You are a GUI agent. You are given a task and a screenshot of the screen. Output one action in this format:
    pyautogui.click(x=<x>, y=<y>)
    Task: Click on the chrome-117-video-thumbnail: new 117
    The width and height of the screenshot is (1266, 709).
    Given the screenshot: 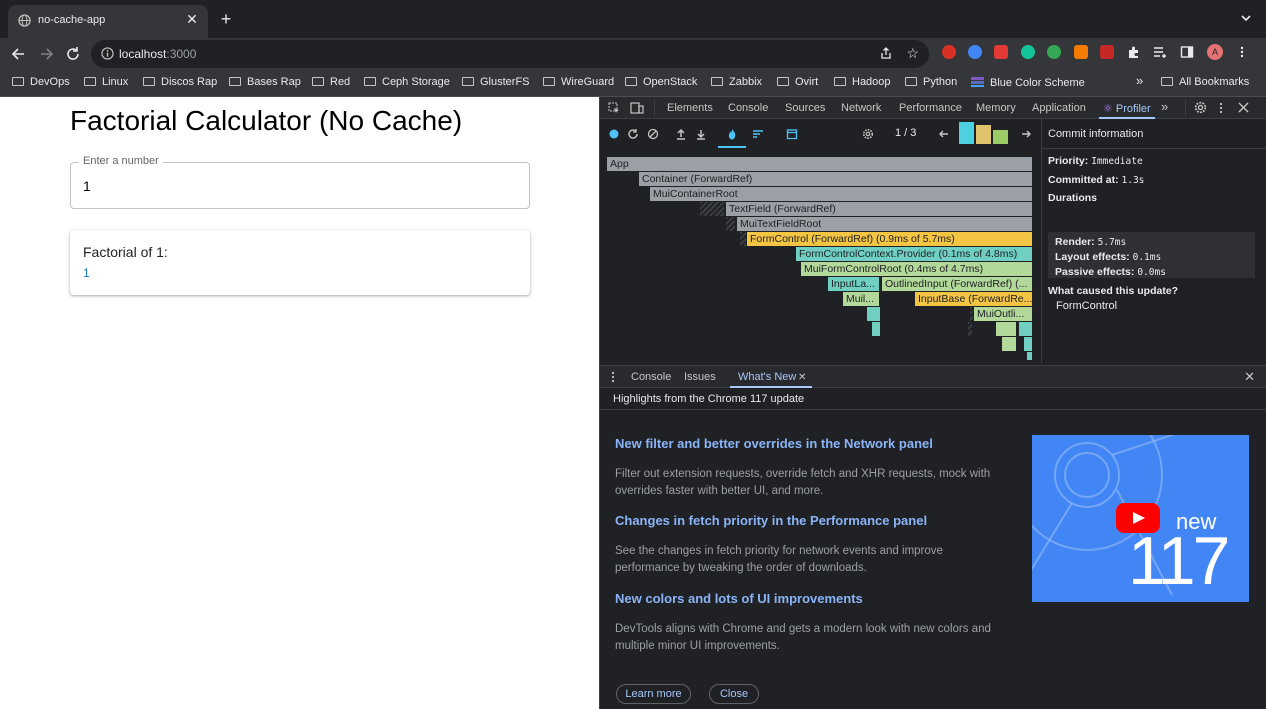 What is the action you would take?
    pyautogui.click(x=1140, y=518)
    